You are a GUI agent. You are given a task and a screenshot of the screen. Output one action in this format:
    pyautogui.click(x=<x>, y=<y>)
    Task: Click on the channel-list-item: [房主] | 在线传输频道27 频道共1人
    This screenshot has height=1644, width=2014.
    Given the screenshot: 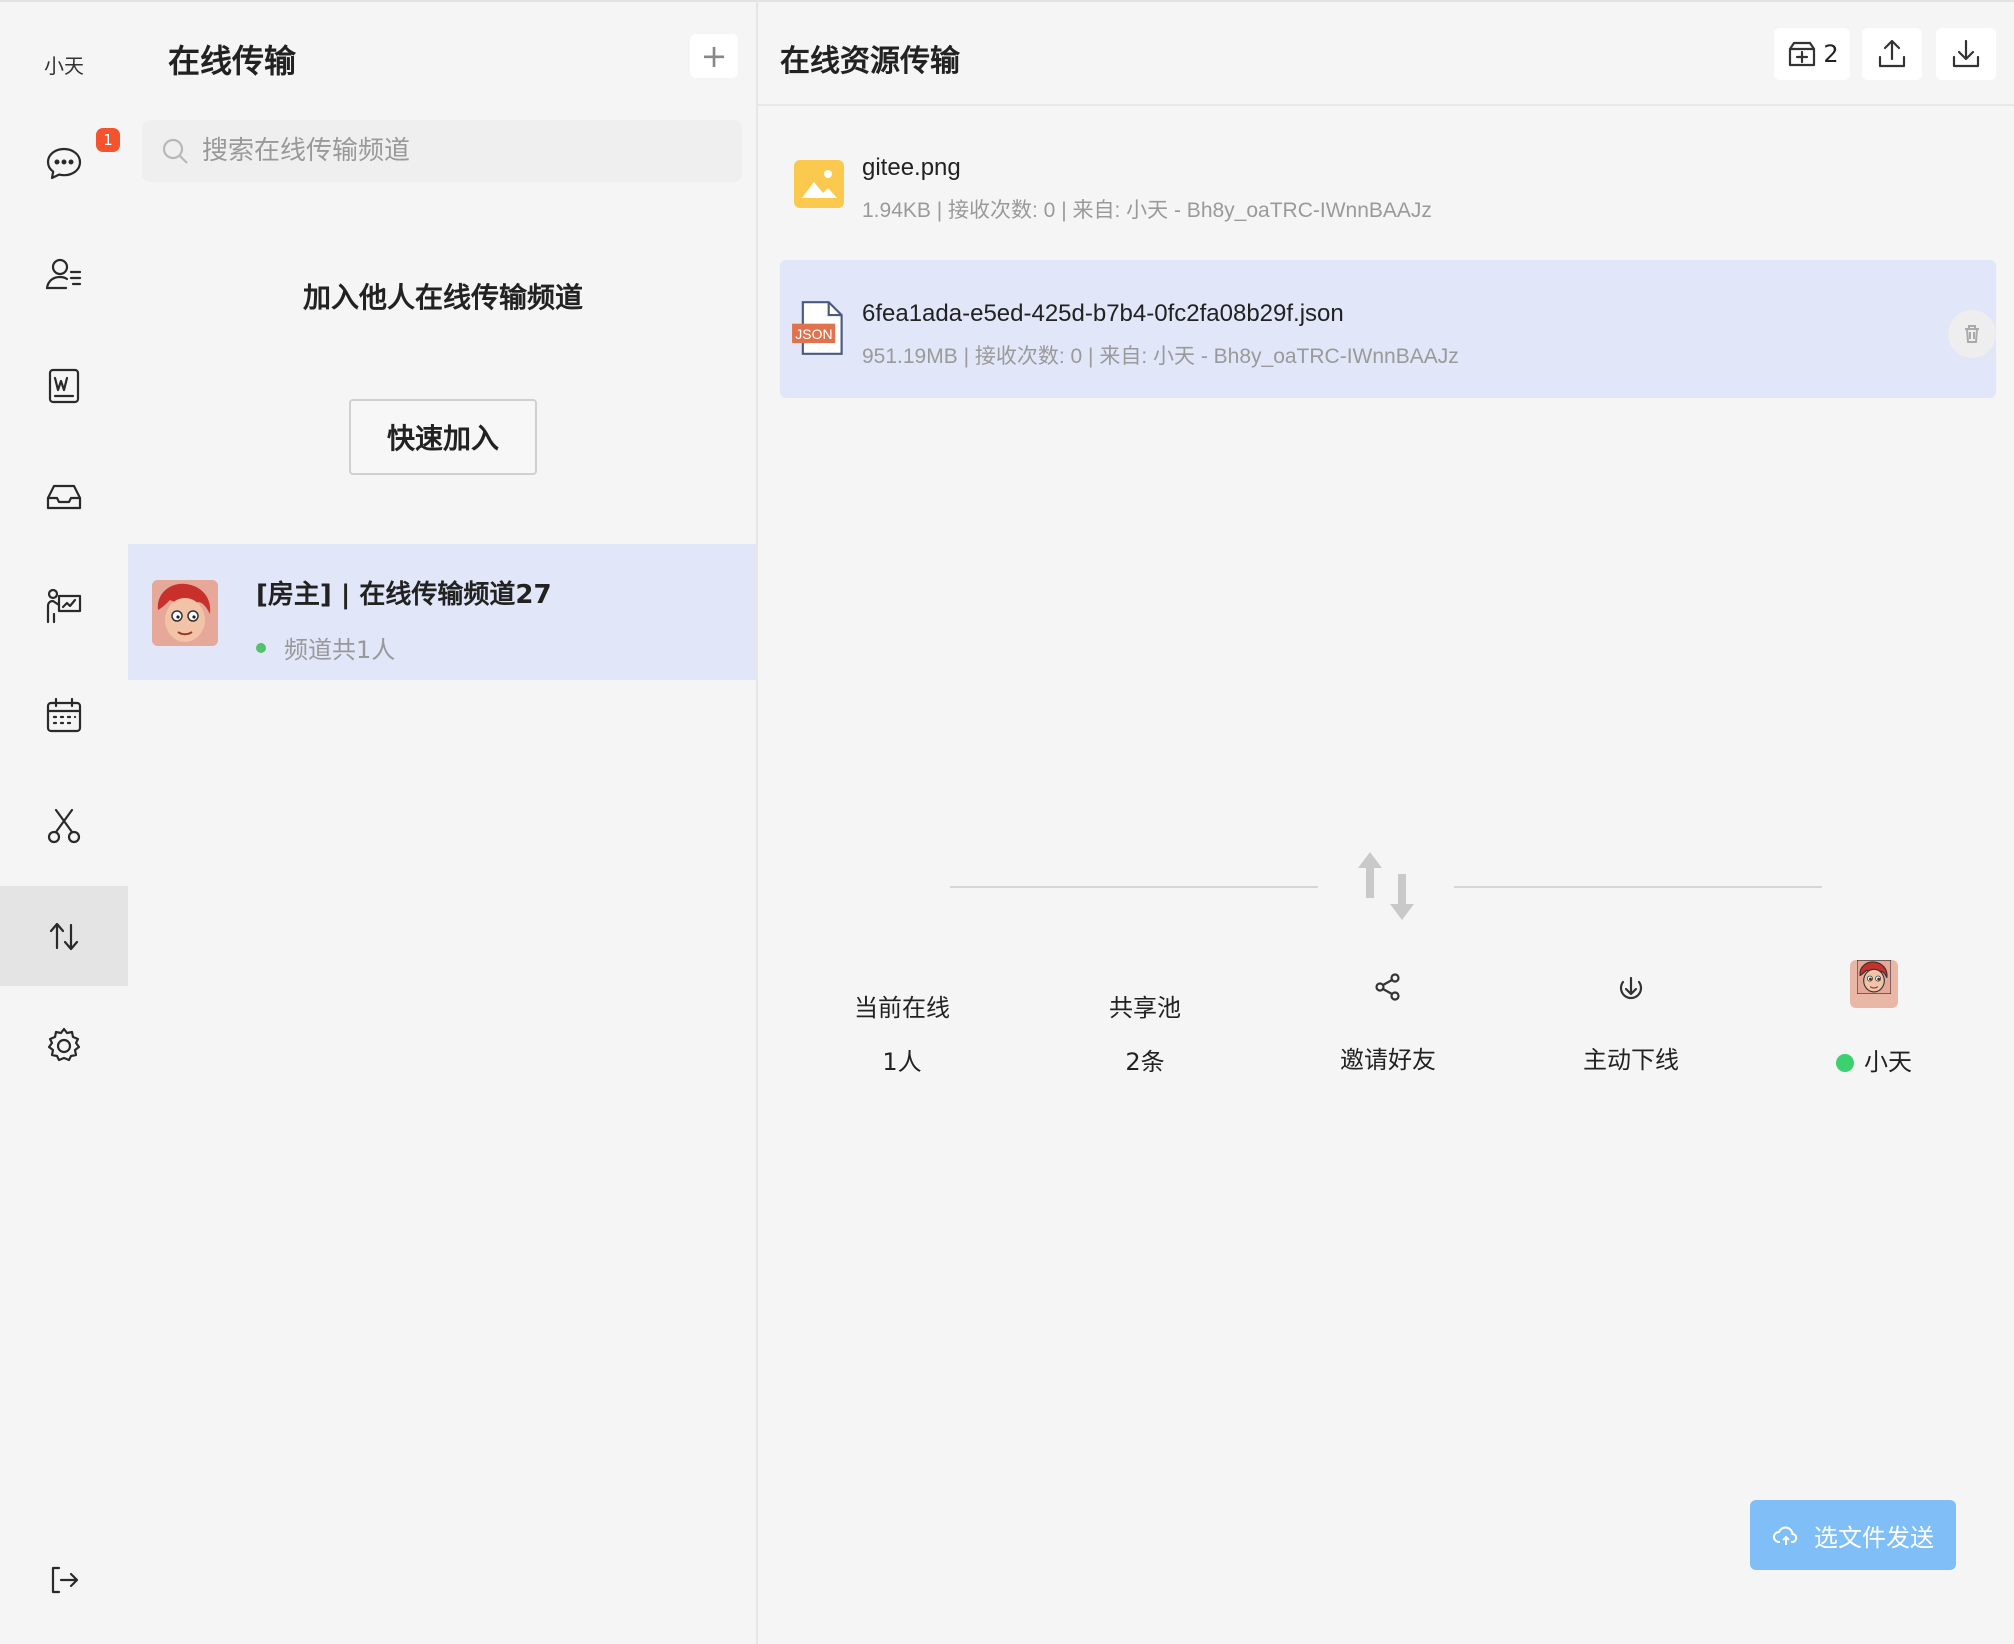 What is the action you would take?
    pyautogui.click(x=442, y=612)
    